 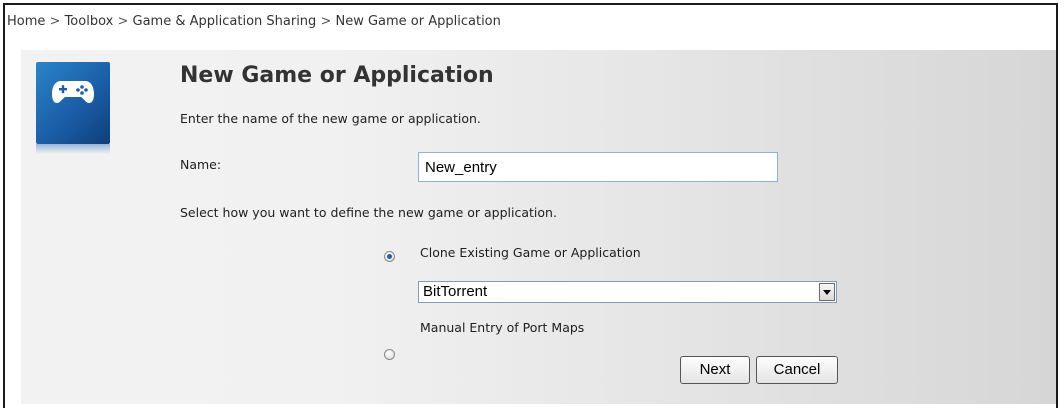 What do you see at coordinates (73, 108) in the screenshot?
I see `gamepad-icon` at bounding box center [73, 108].